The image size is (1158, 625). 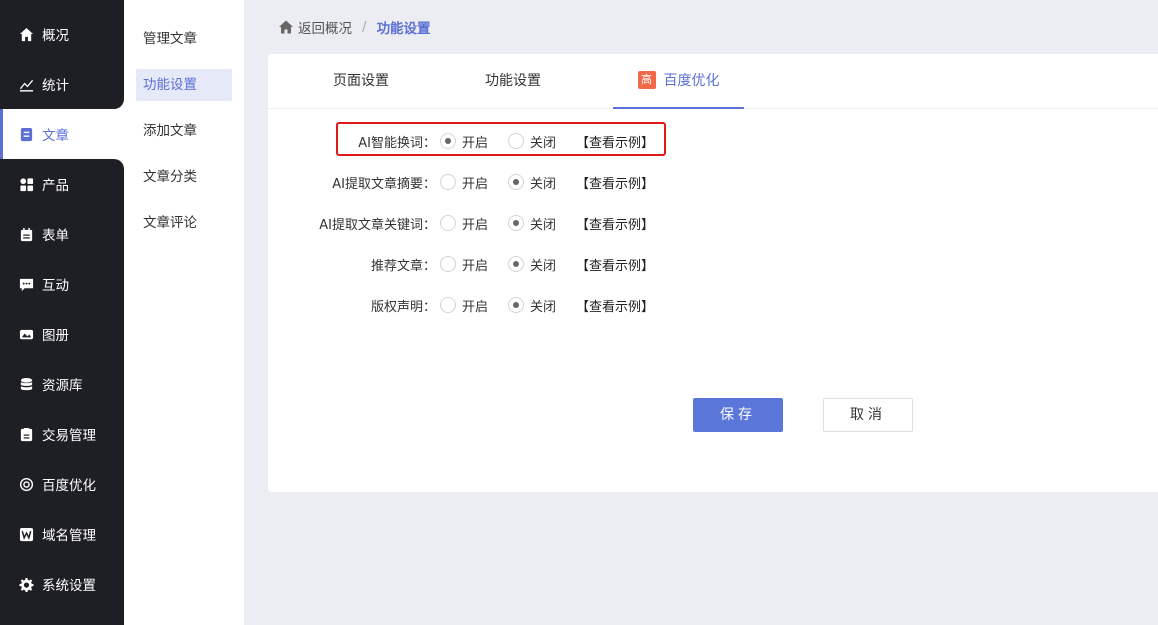 I want to click on tab-baidu-seo: 高百度优化, so click(x=678, y=81).